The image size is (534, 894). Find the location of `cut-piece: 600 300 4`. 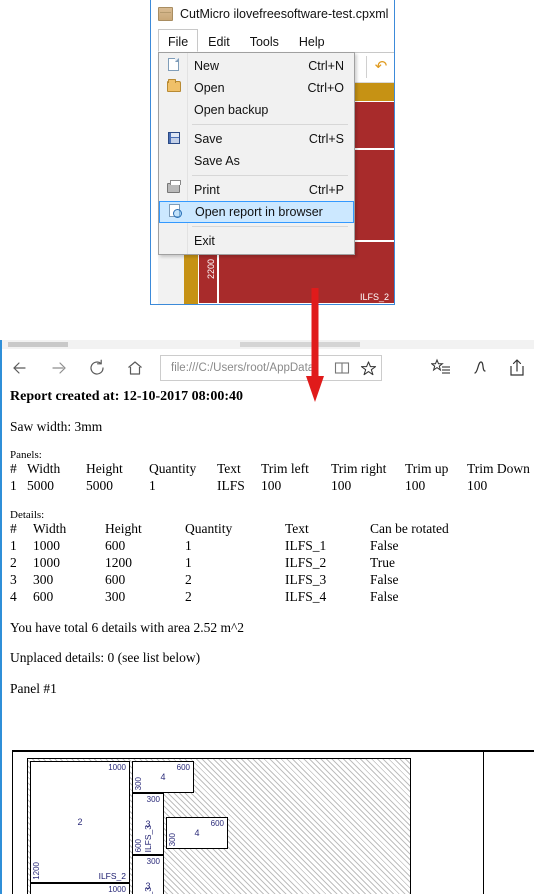

cut-piece: 600 300 4 is located at coordinates (197, 833).